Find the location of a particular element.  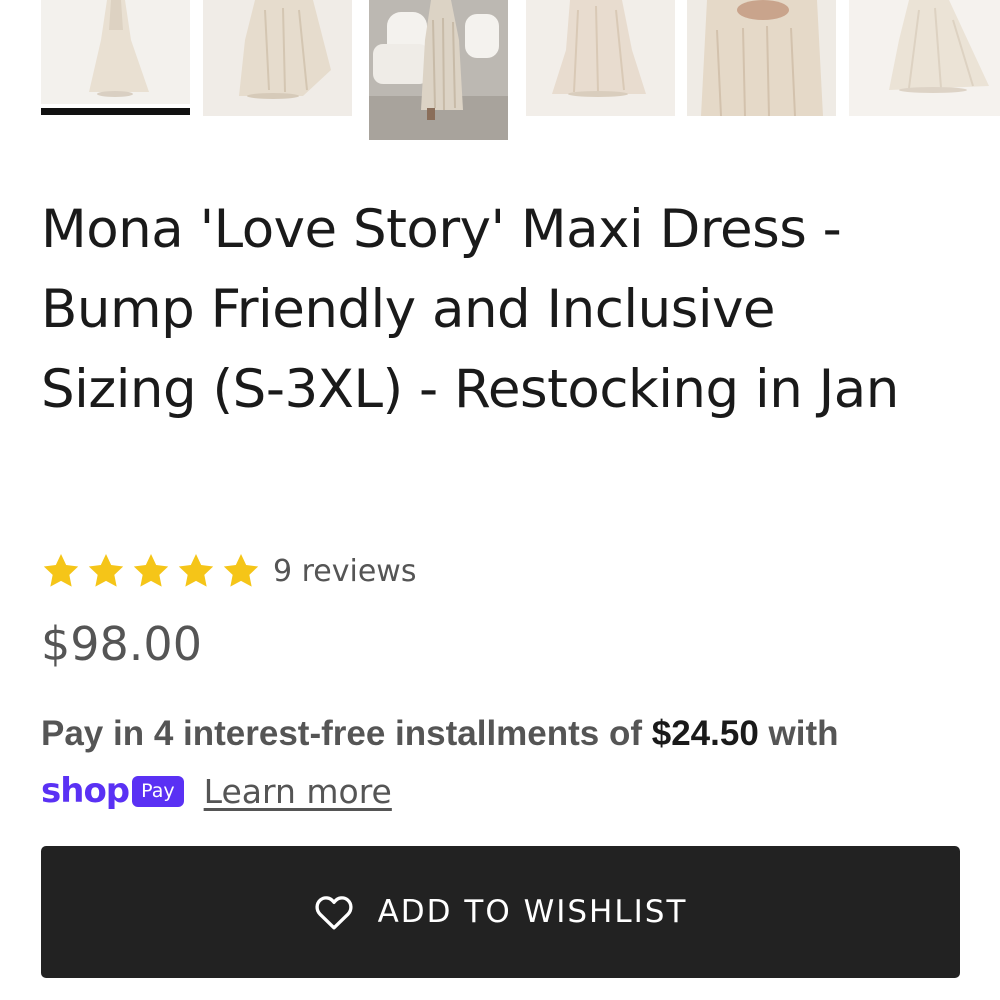

wishlist-label: ADD TO WISHLIST is located at coordinates (532, 912).